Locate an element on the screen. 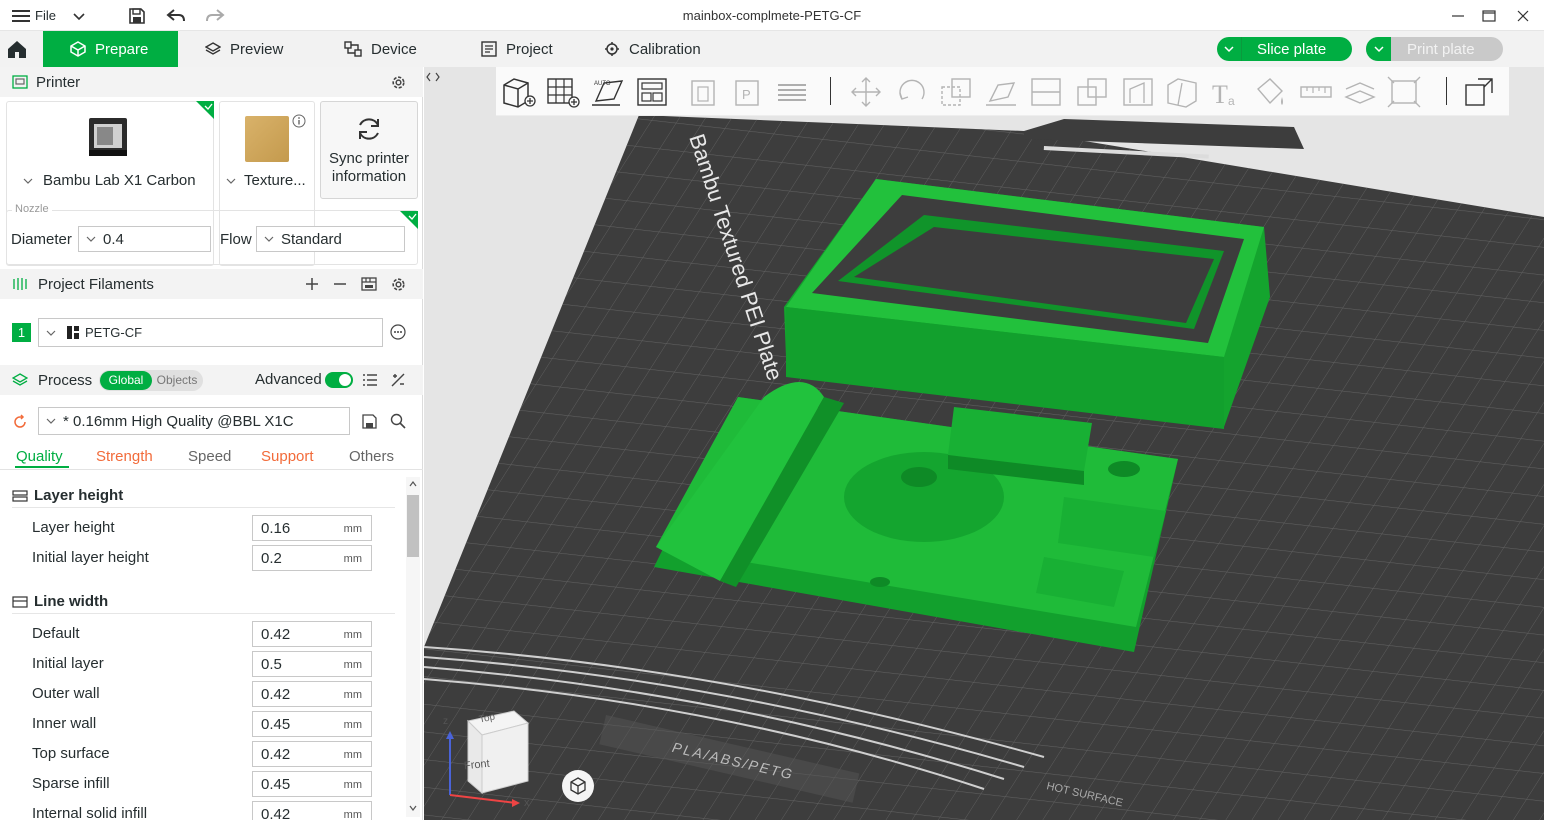  tab-prepare: Prepare is located at coordinates (110, 49).